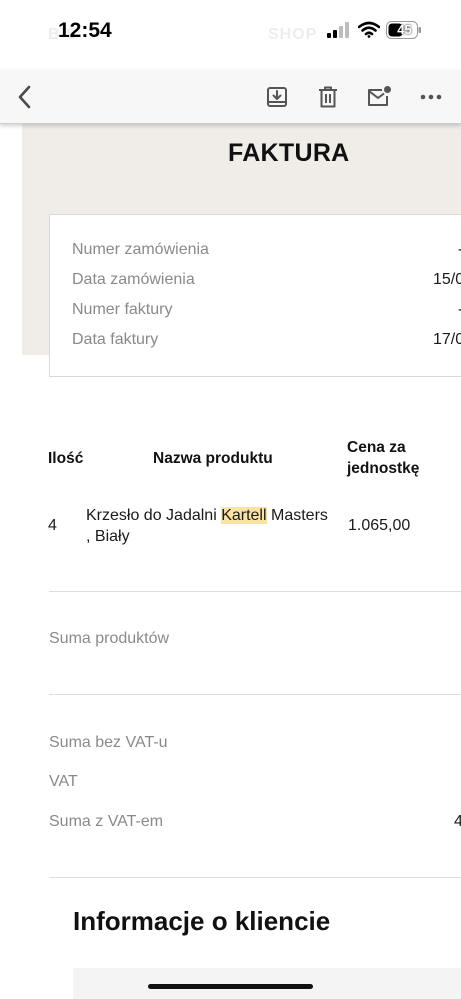 Image resolution: width=461 pixels, height=999 pixels. Describe the element at coordinates (230, 97) in the screenshot. I see `mail-toolbar` at that location.